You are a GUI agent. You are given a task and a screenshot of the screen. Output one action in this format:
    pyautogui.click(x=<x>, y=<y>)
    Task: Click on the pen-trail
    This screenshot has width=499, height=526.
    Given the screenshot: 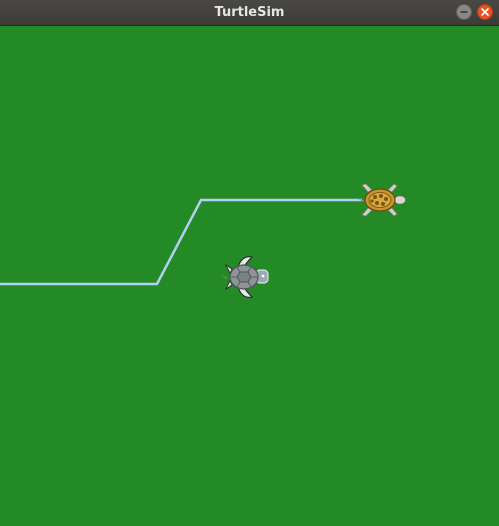 What is the action you would take?
    pyautogui.click(x=181, y=242)
    